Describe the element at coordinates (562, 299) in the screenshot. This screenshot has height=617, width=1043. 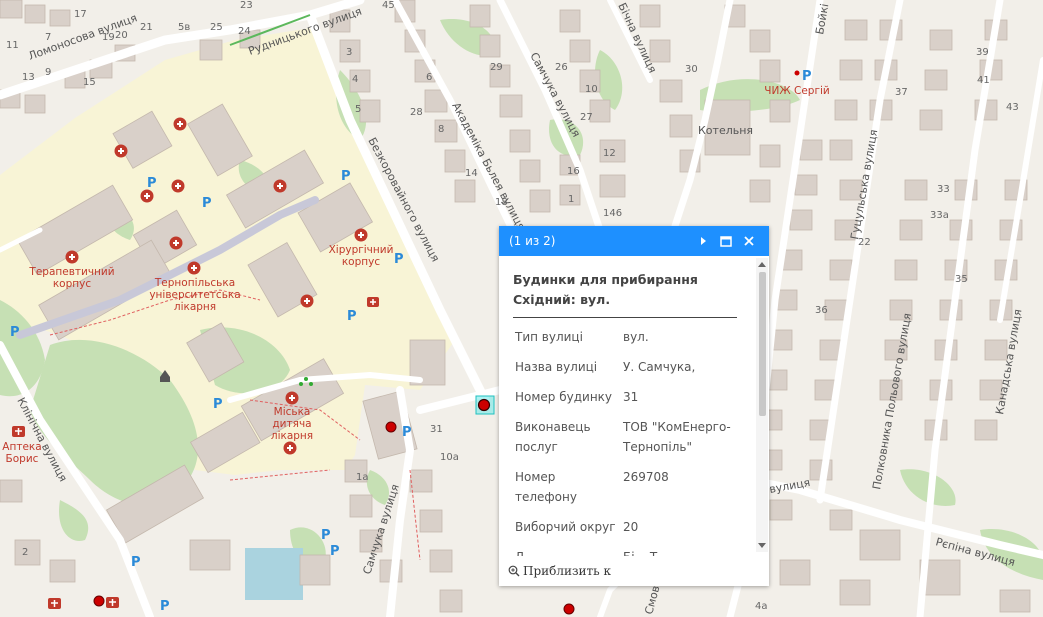
I see `popup-title-line: Східний: вул.` at that location.